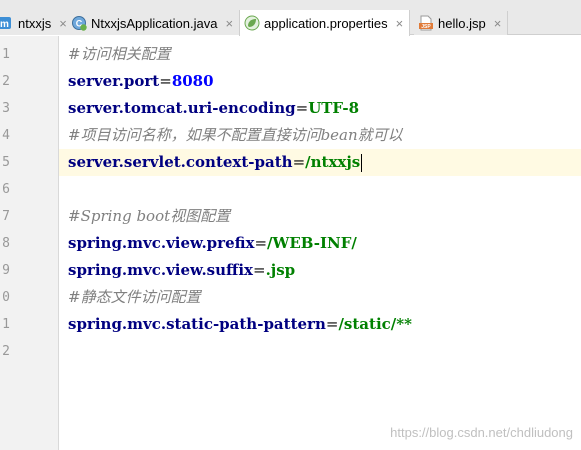  I want to click on property-value: UTF-8, so click(334, 108).